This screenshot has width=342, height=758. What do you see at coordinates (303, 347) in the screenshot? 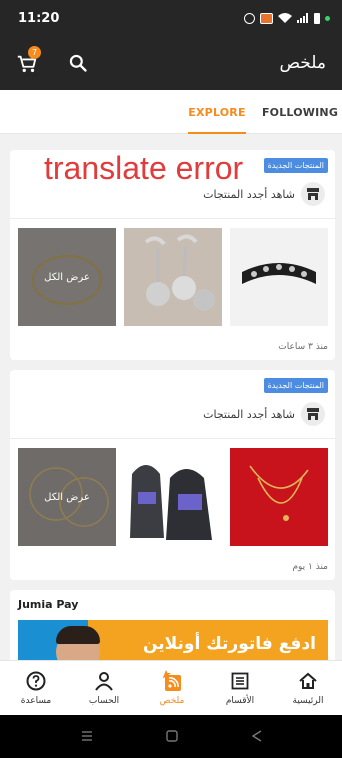
I see `post-timestamp: منذ ٣ ساعات` at bounding box center [303, 347].